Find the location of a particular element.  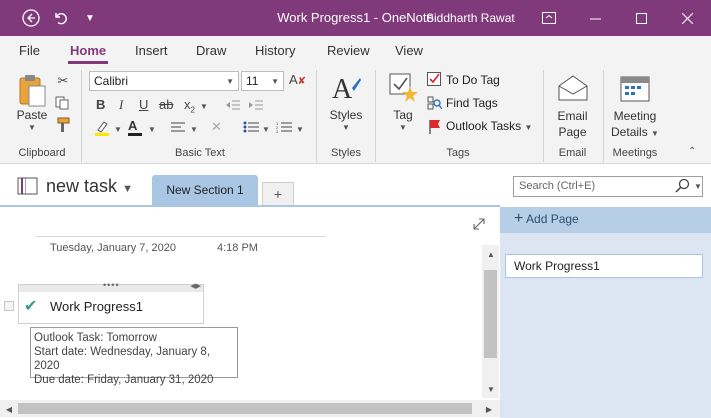

bullets-icon is located at coordinates (251, 128).